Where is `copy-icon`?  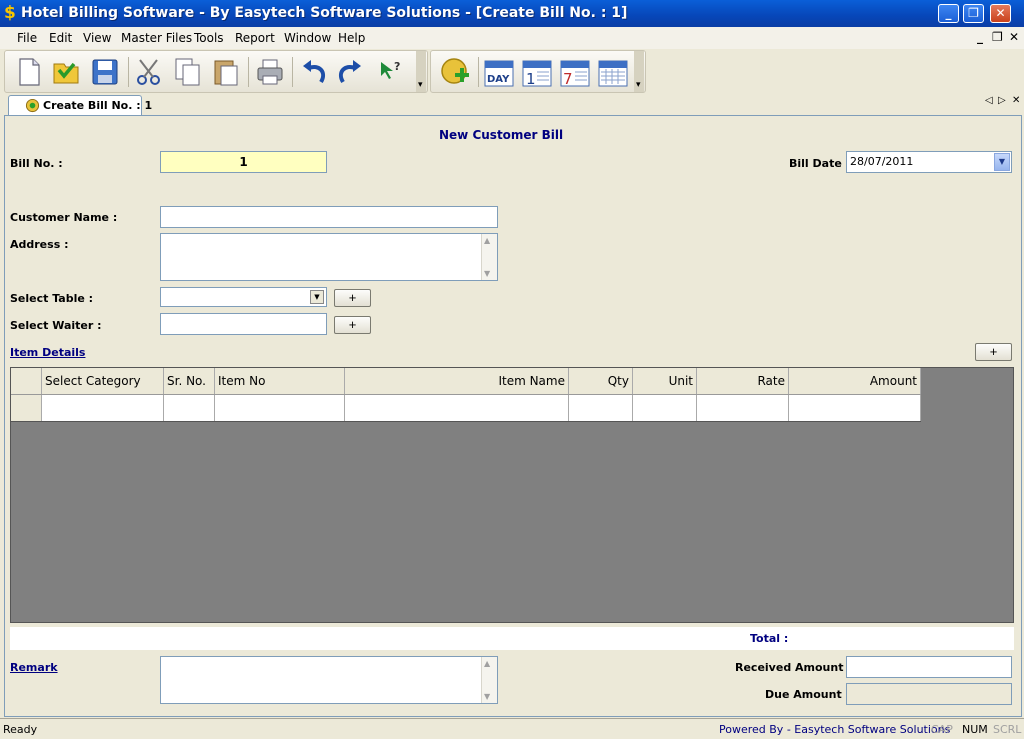 copy-icon is located at coordinates (188, 72).